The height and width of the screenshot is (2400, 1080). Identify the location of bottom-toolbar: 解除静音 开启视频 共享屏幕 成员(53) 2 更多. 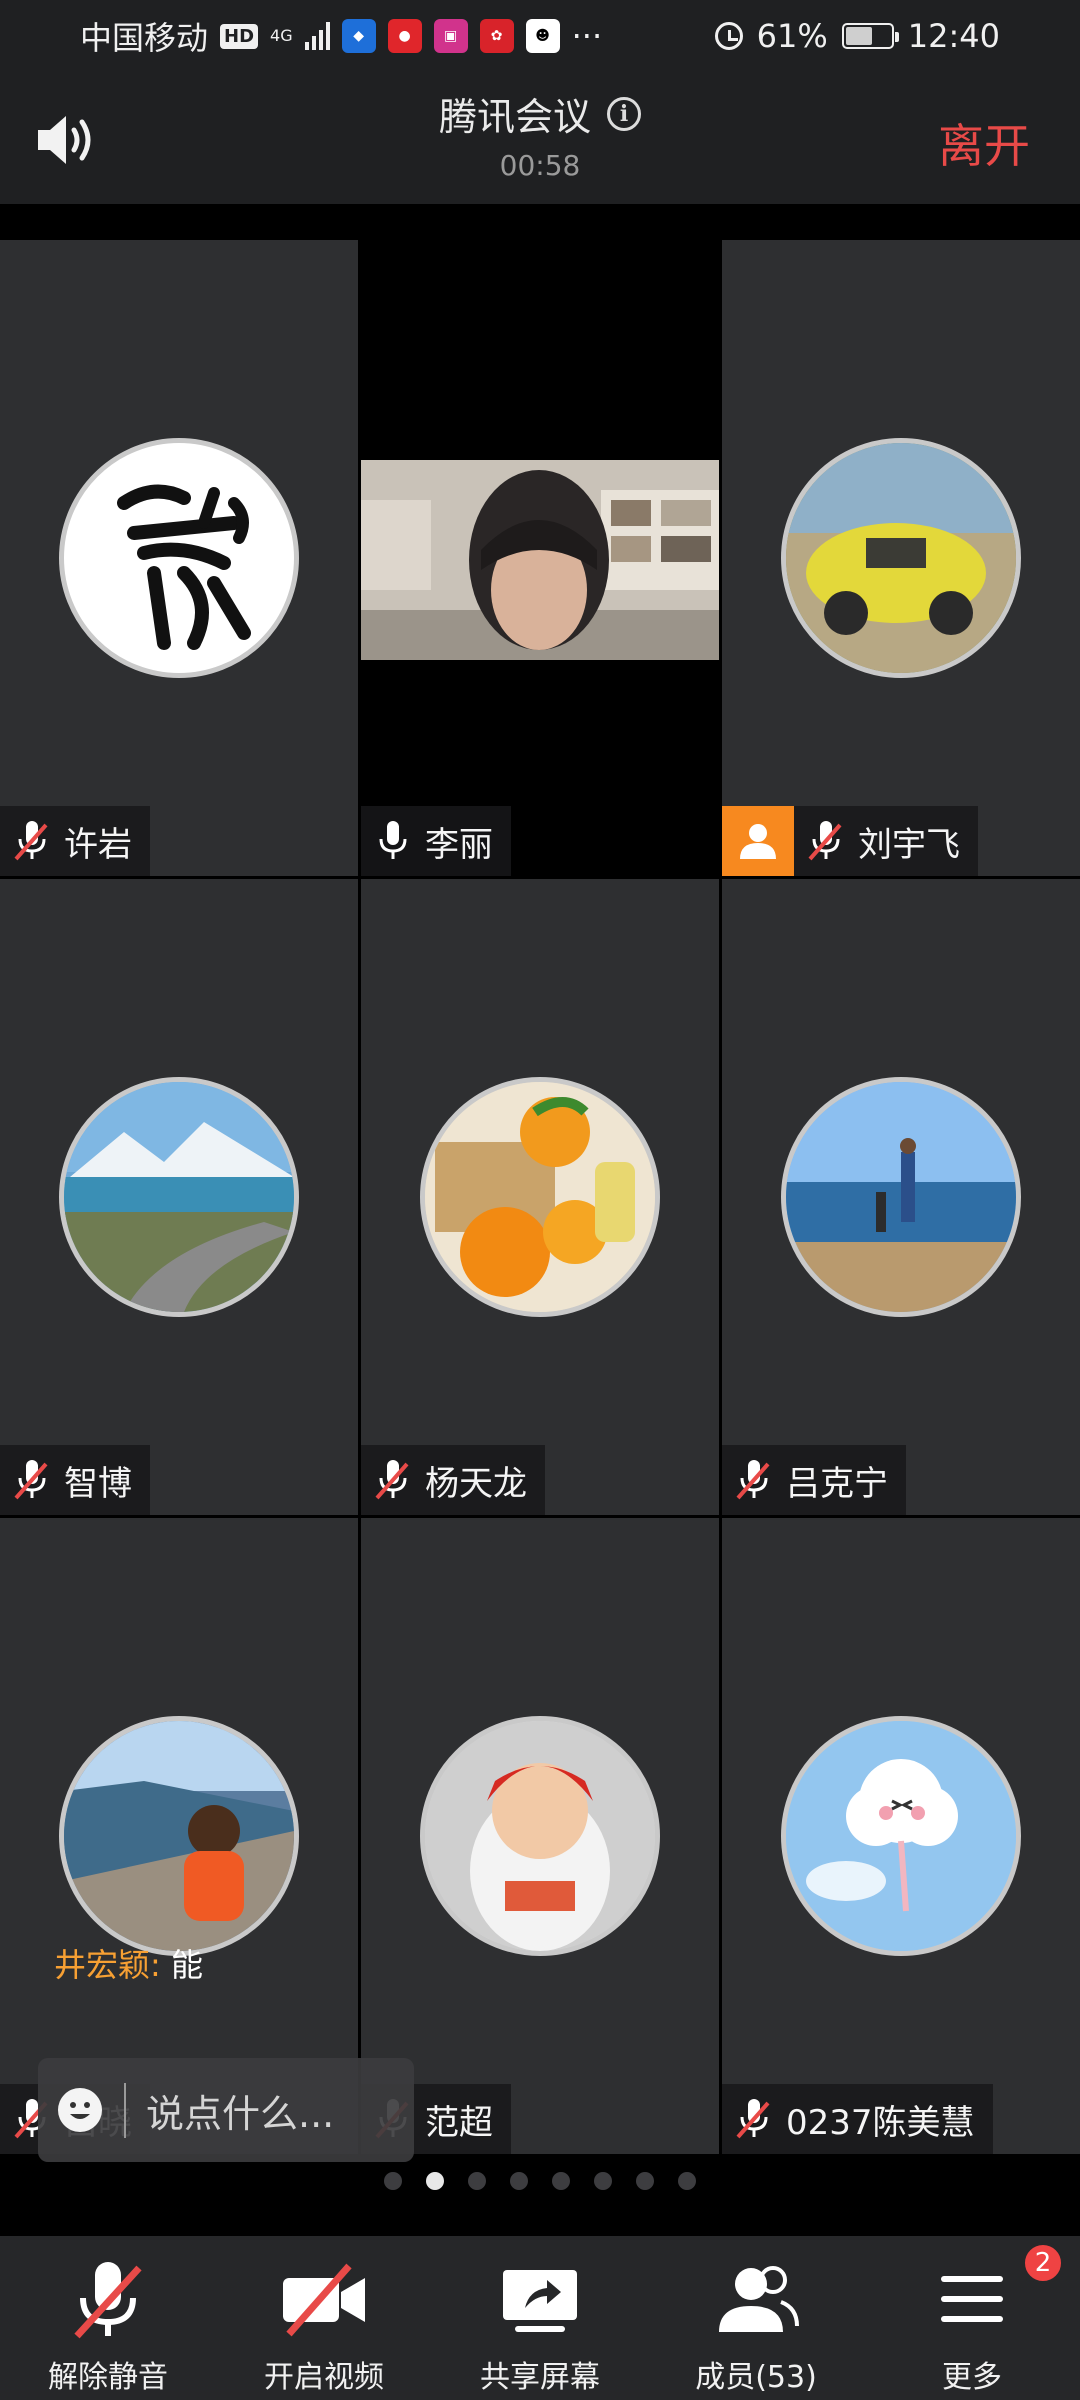
(540, 2318).